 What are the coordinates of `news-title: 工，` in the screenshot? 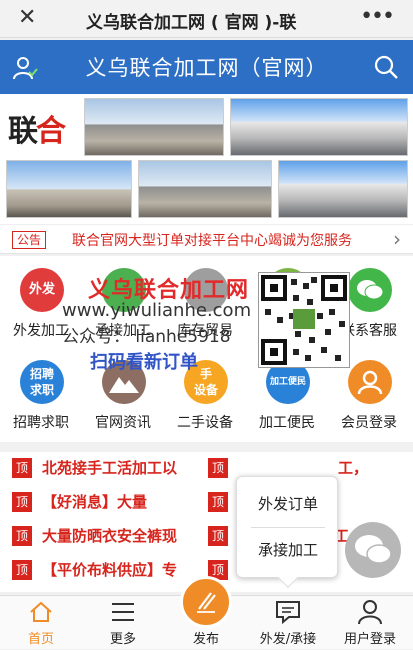 It's located at (353, 468).